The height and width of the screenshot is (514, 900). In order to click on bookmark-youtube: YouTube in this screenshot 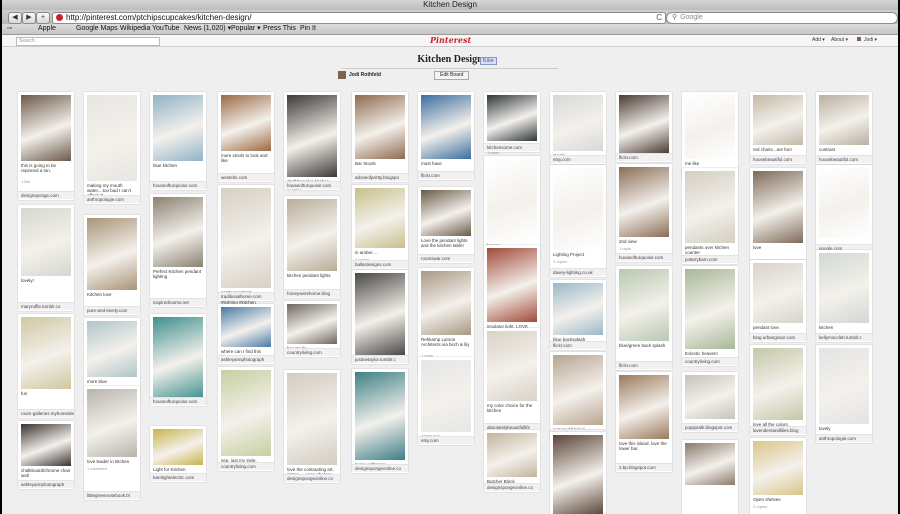, I will do `click(166, 29)`.